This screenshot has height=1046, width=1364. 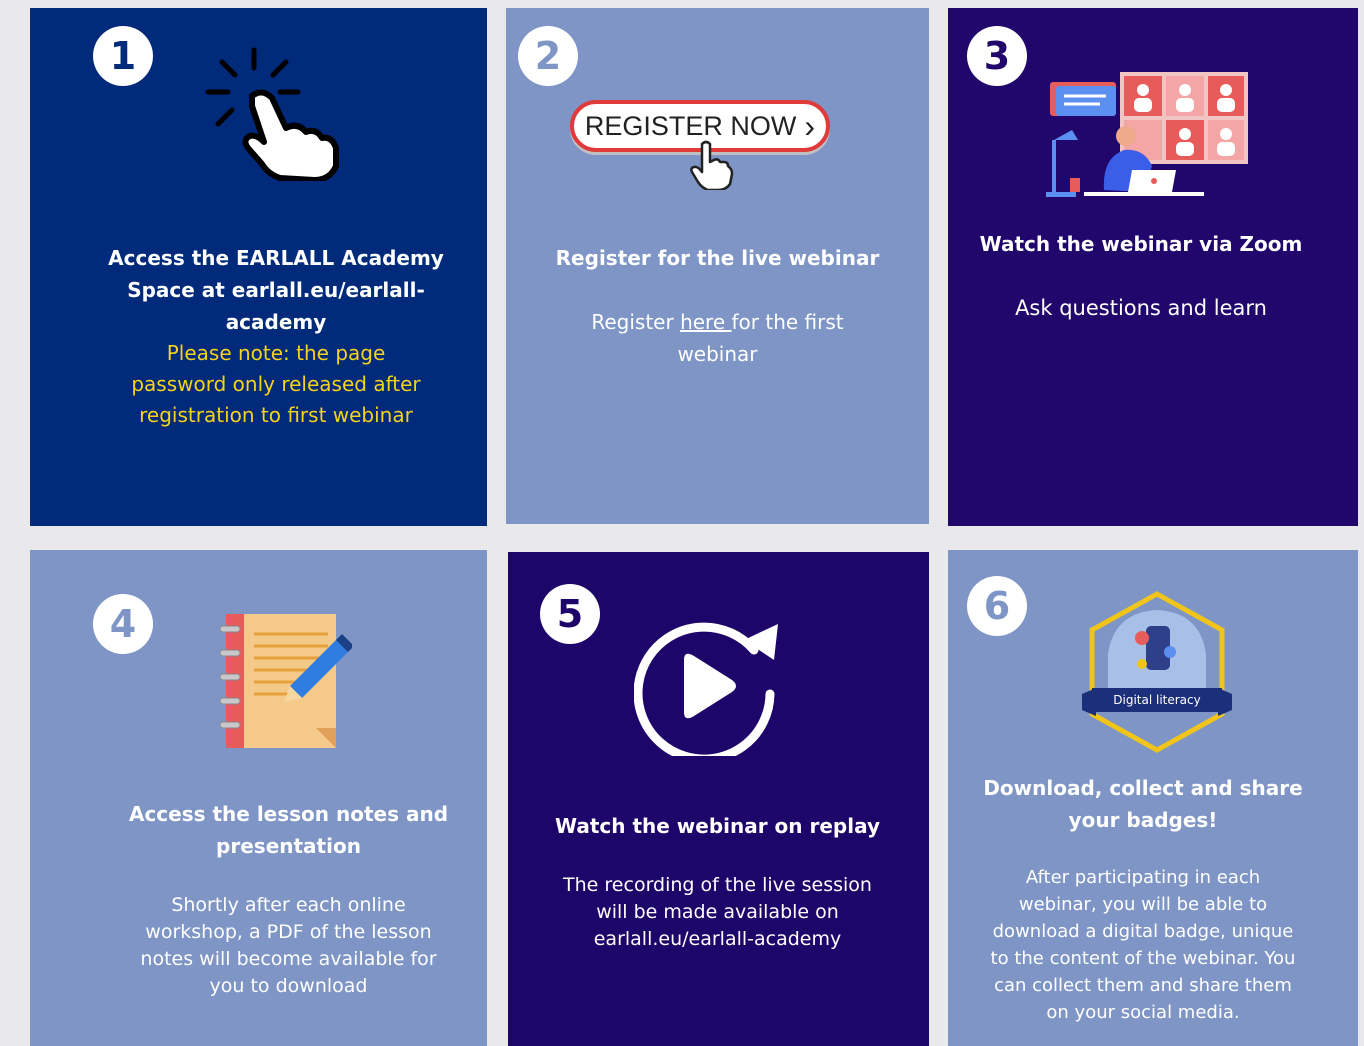 What do you see at coordinates (288, 959) in the screenshot?
I see `step-4-desc-line: notes will become available for` at bounding box center [288, 959].